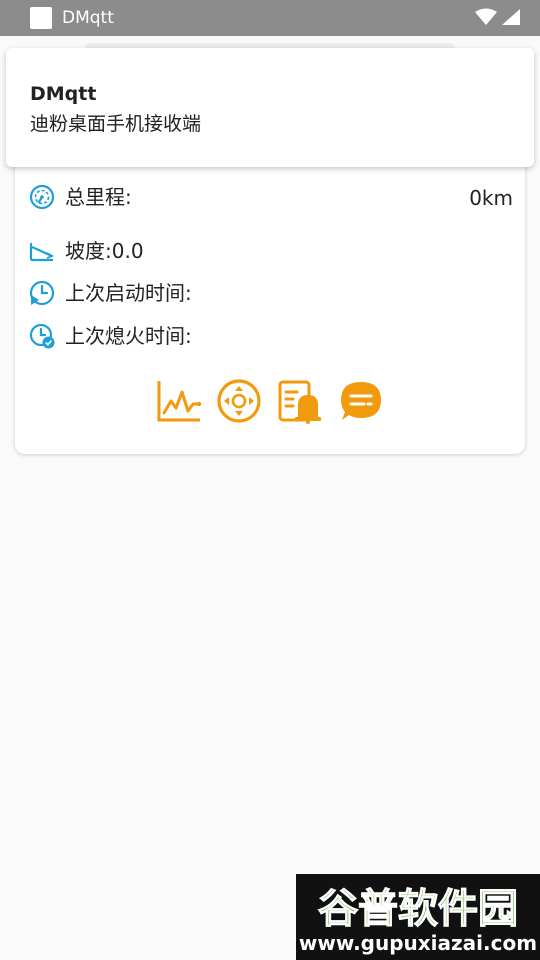  Describe the element at coordinates (270, 107) in the screenshot. I see `heads-up-notification: DMqtt 迪粉桌面手机接收端` at that location.